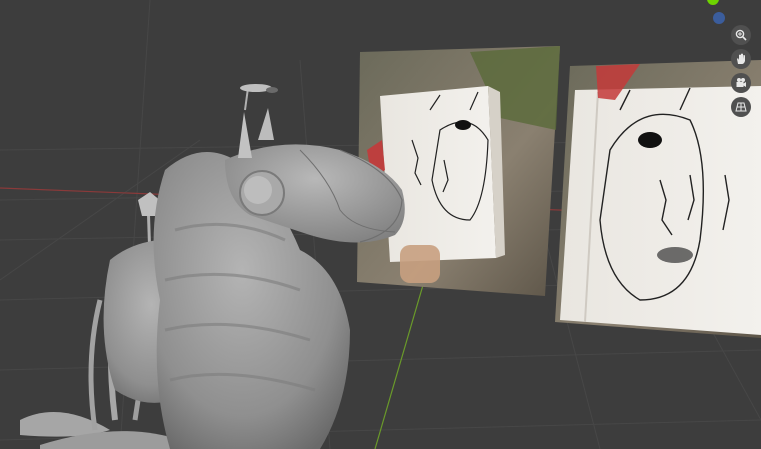 The width and height of the screenshot is (761, 449). I want to click on ortho-toggle-button, so click(741, 107).